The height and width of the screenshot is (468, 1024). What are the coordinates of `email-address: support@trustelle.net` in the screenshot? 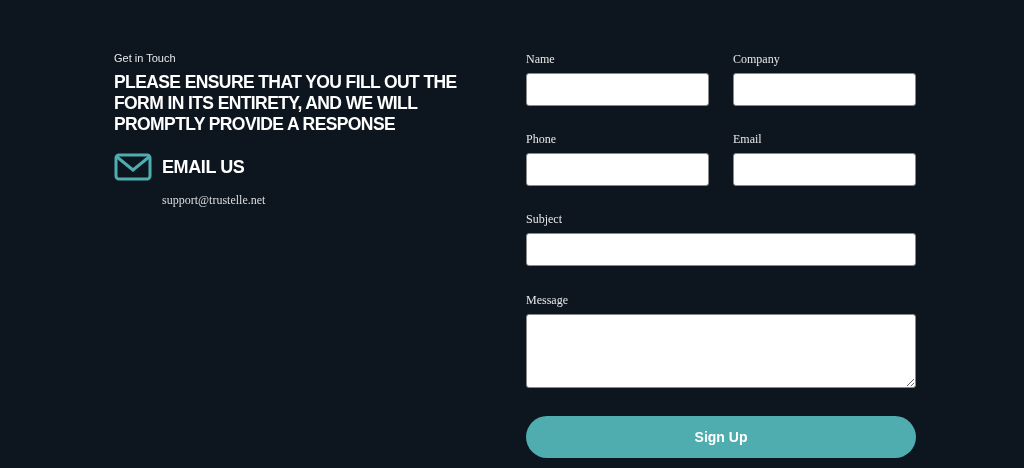 It's located at (214, 200).